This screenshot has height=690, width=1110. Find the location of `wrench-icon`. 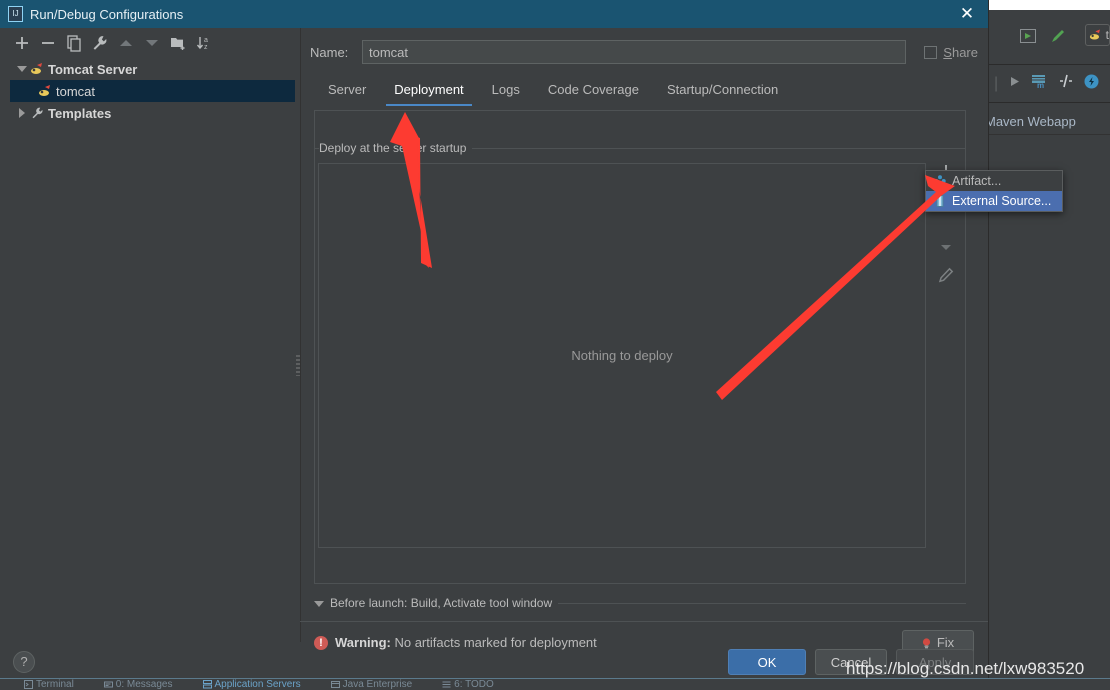

wrench-icon is located at coordinates (37, 113).